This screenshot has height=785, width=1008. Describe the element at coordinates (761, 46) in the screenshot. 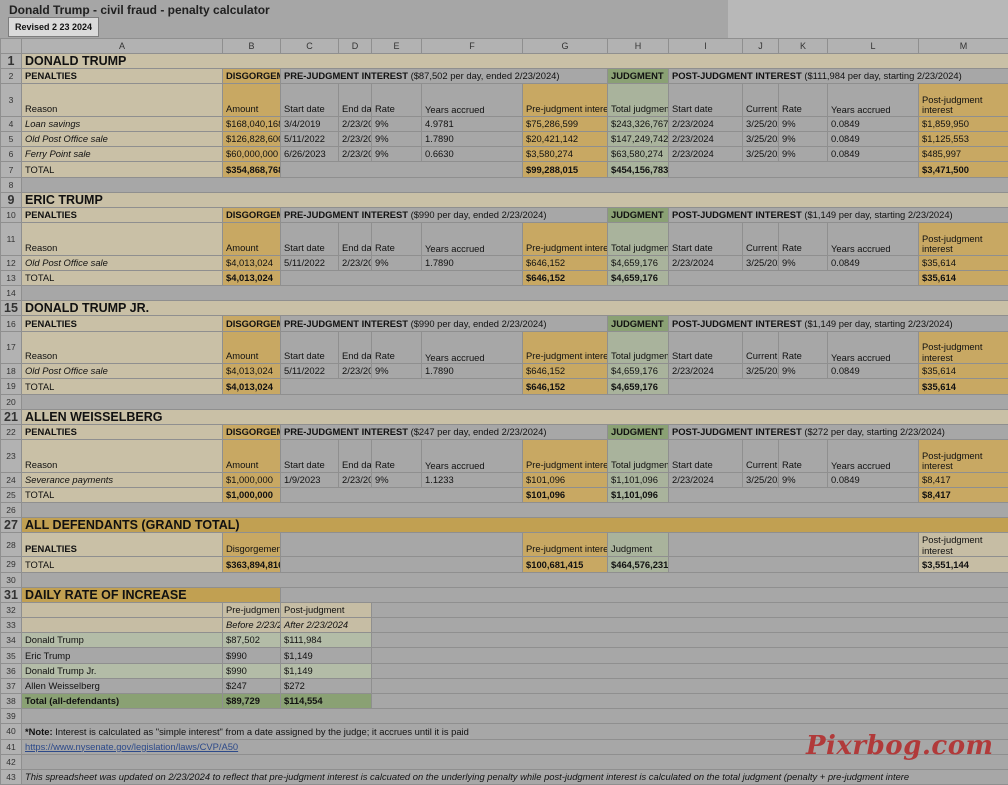

I see `column-header-j: J` at that location.